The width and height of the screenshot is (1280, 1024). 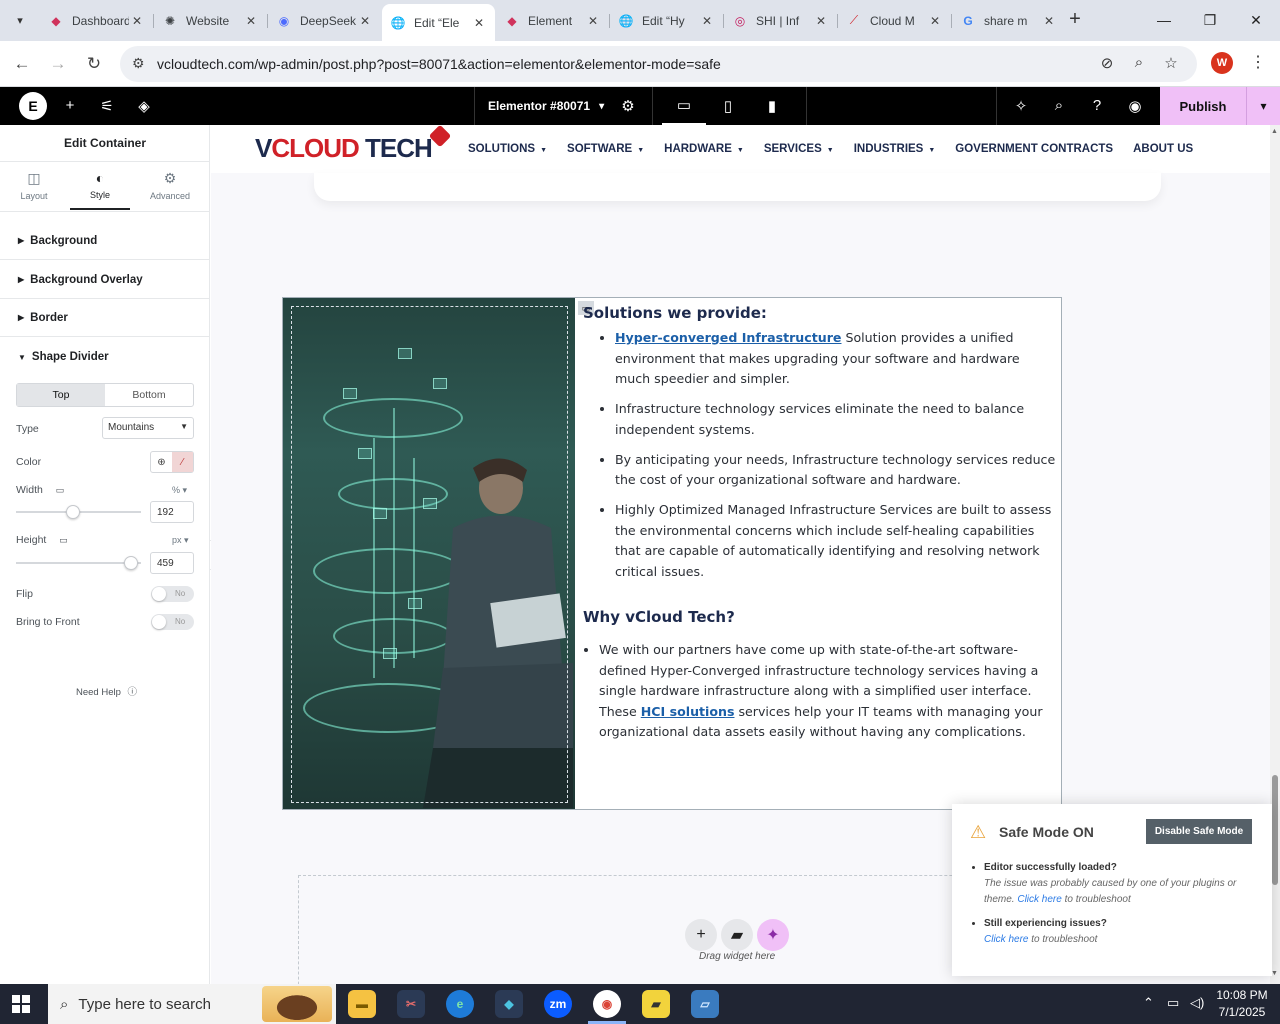 What do you see at coordinates (94, 64) in the screenshot?
I see `reload-icon: ↻` at bounding box center [94, 64].